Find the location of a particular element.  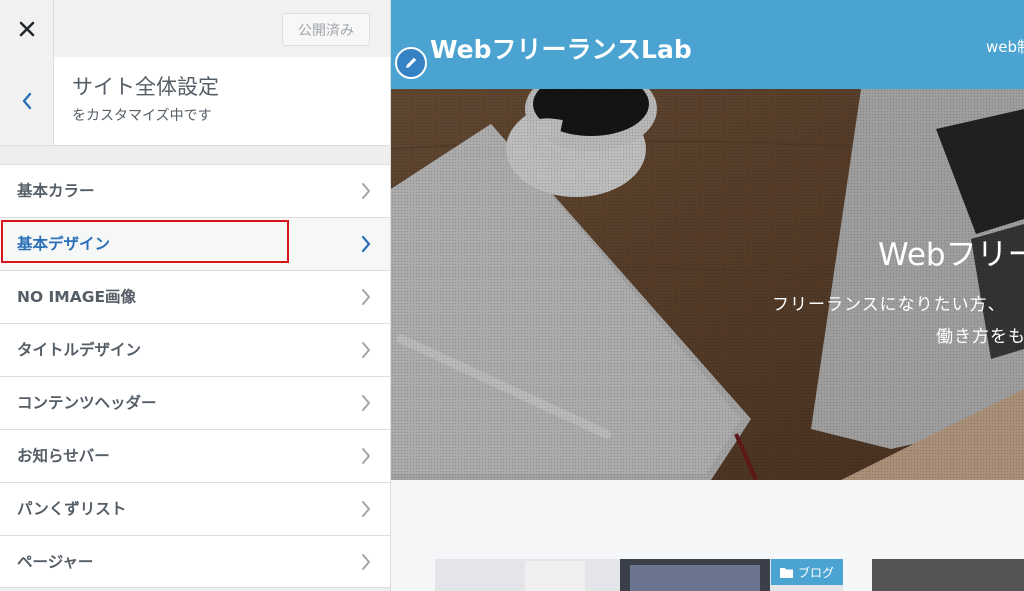

edit-shortcut-button is located at coordinates (411, 63).